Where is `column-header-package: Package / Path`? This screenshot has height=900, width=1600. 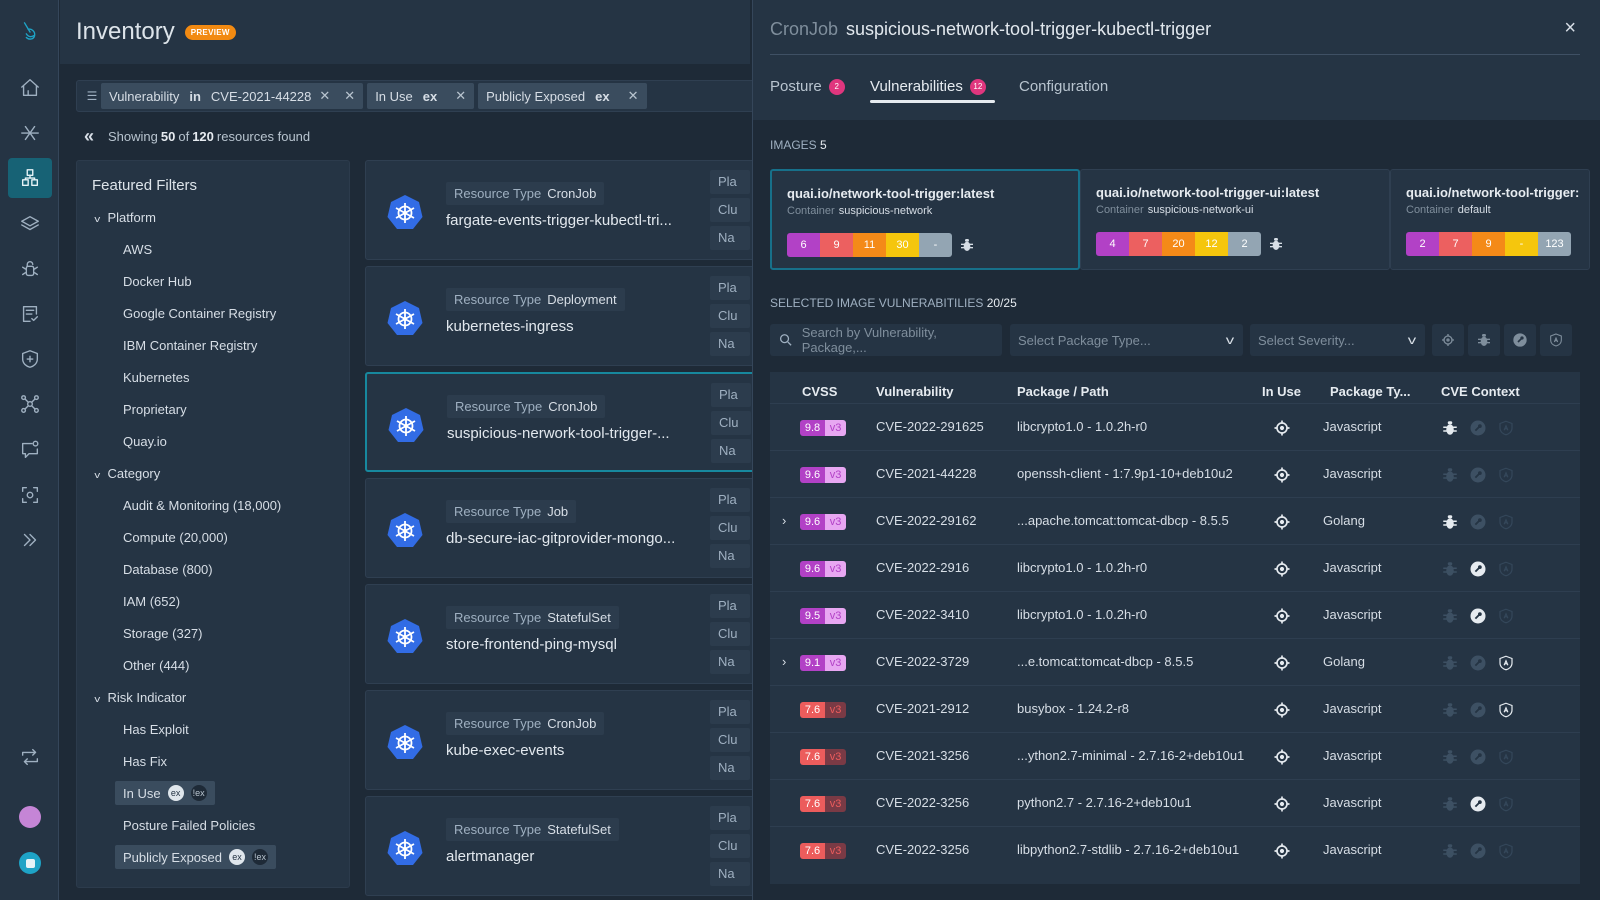
column-header-package: Package / Path is located at coordinates (1063, 391).